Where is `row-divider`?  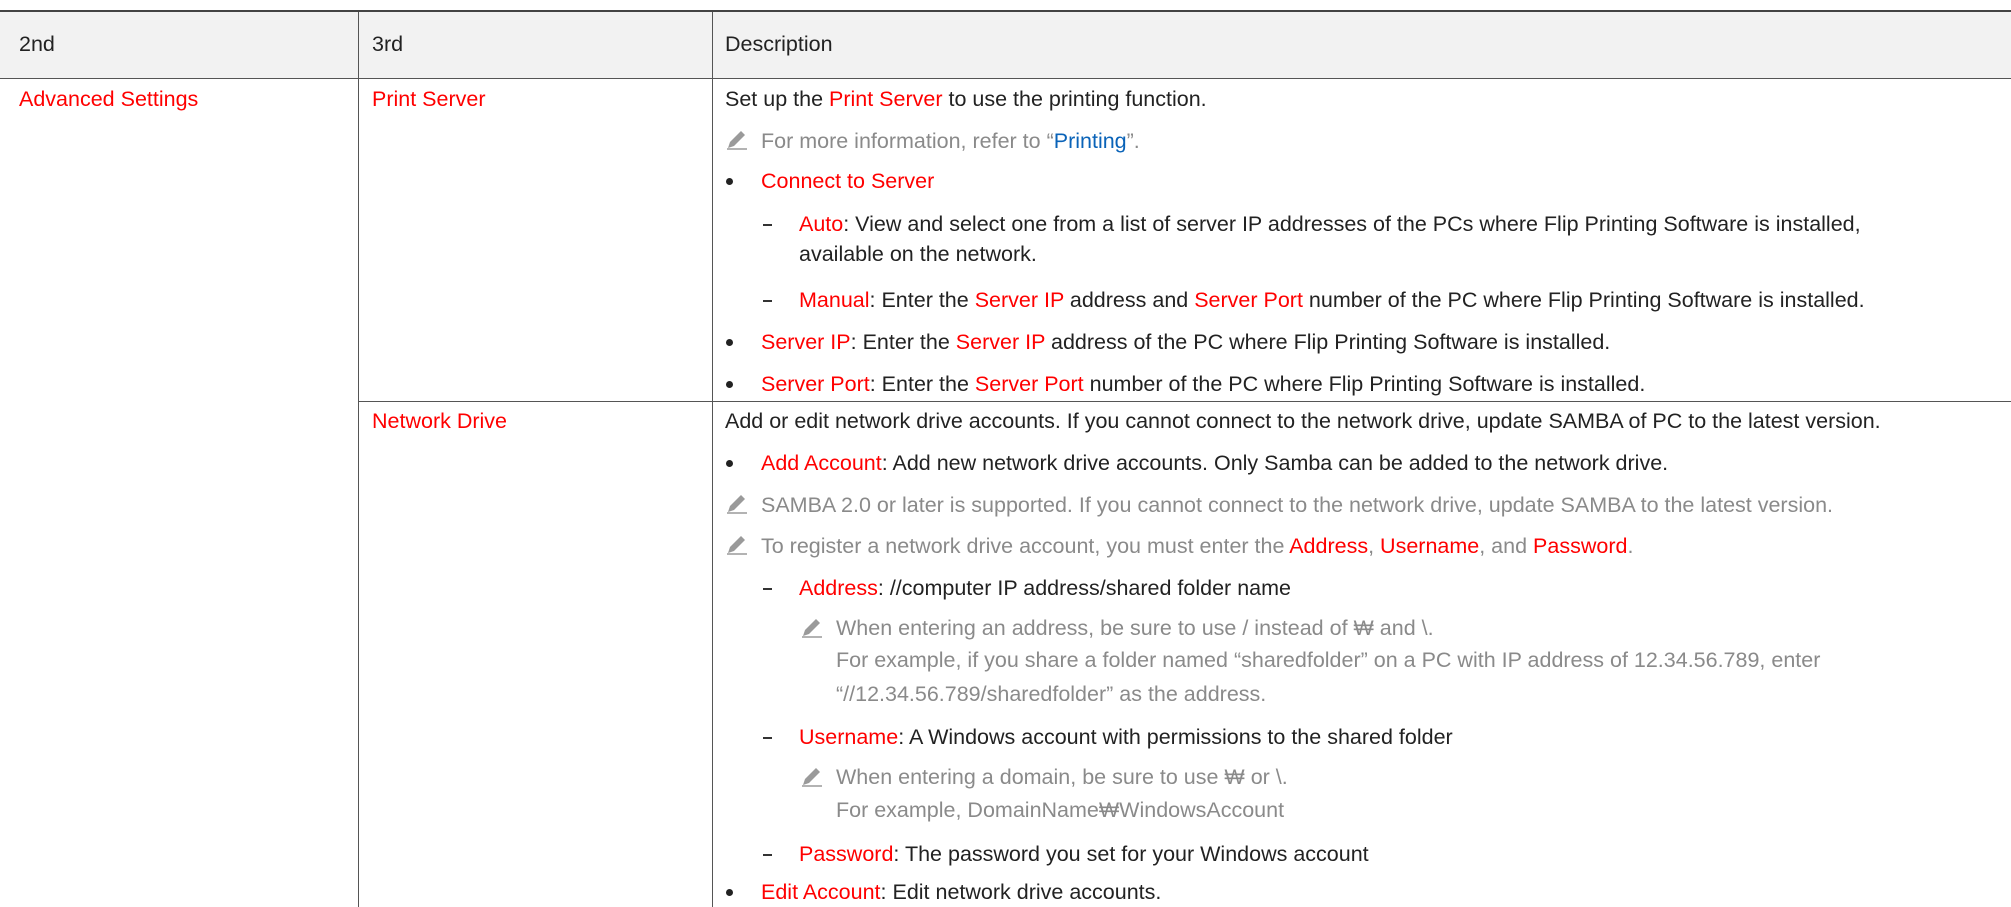 row-divider is located at coordinates (1184, 401).